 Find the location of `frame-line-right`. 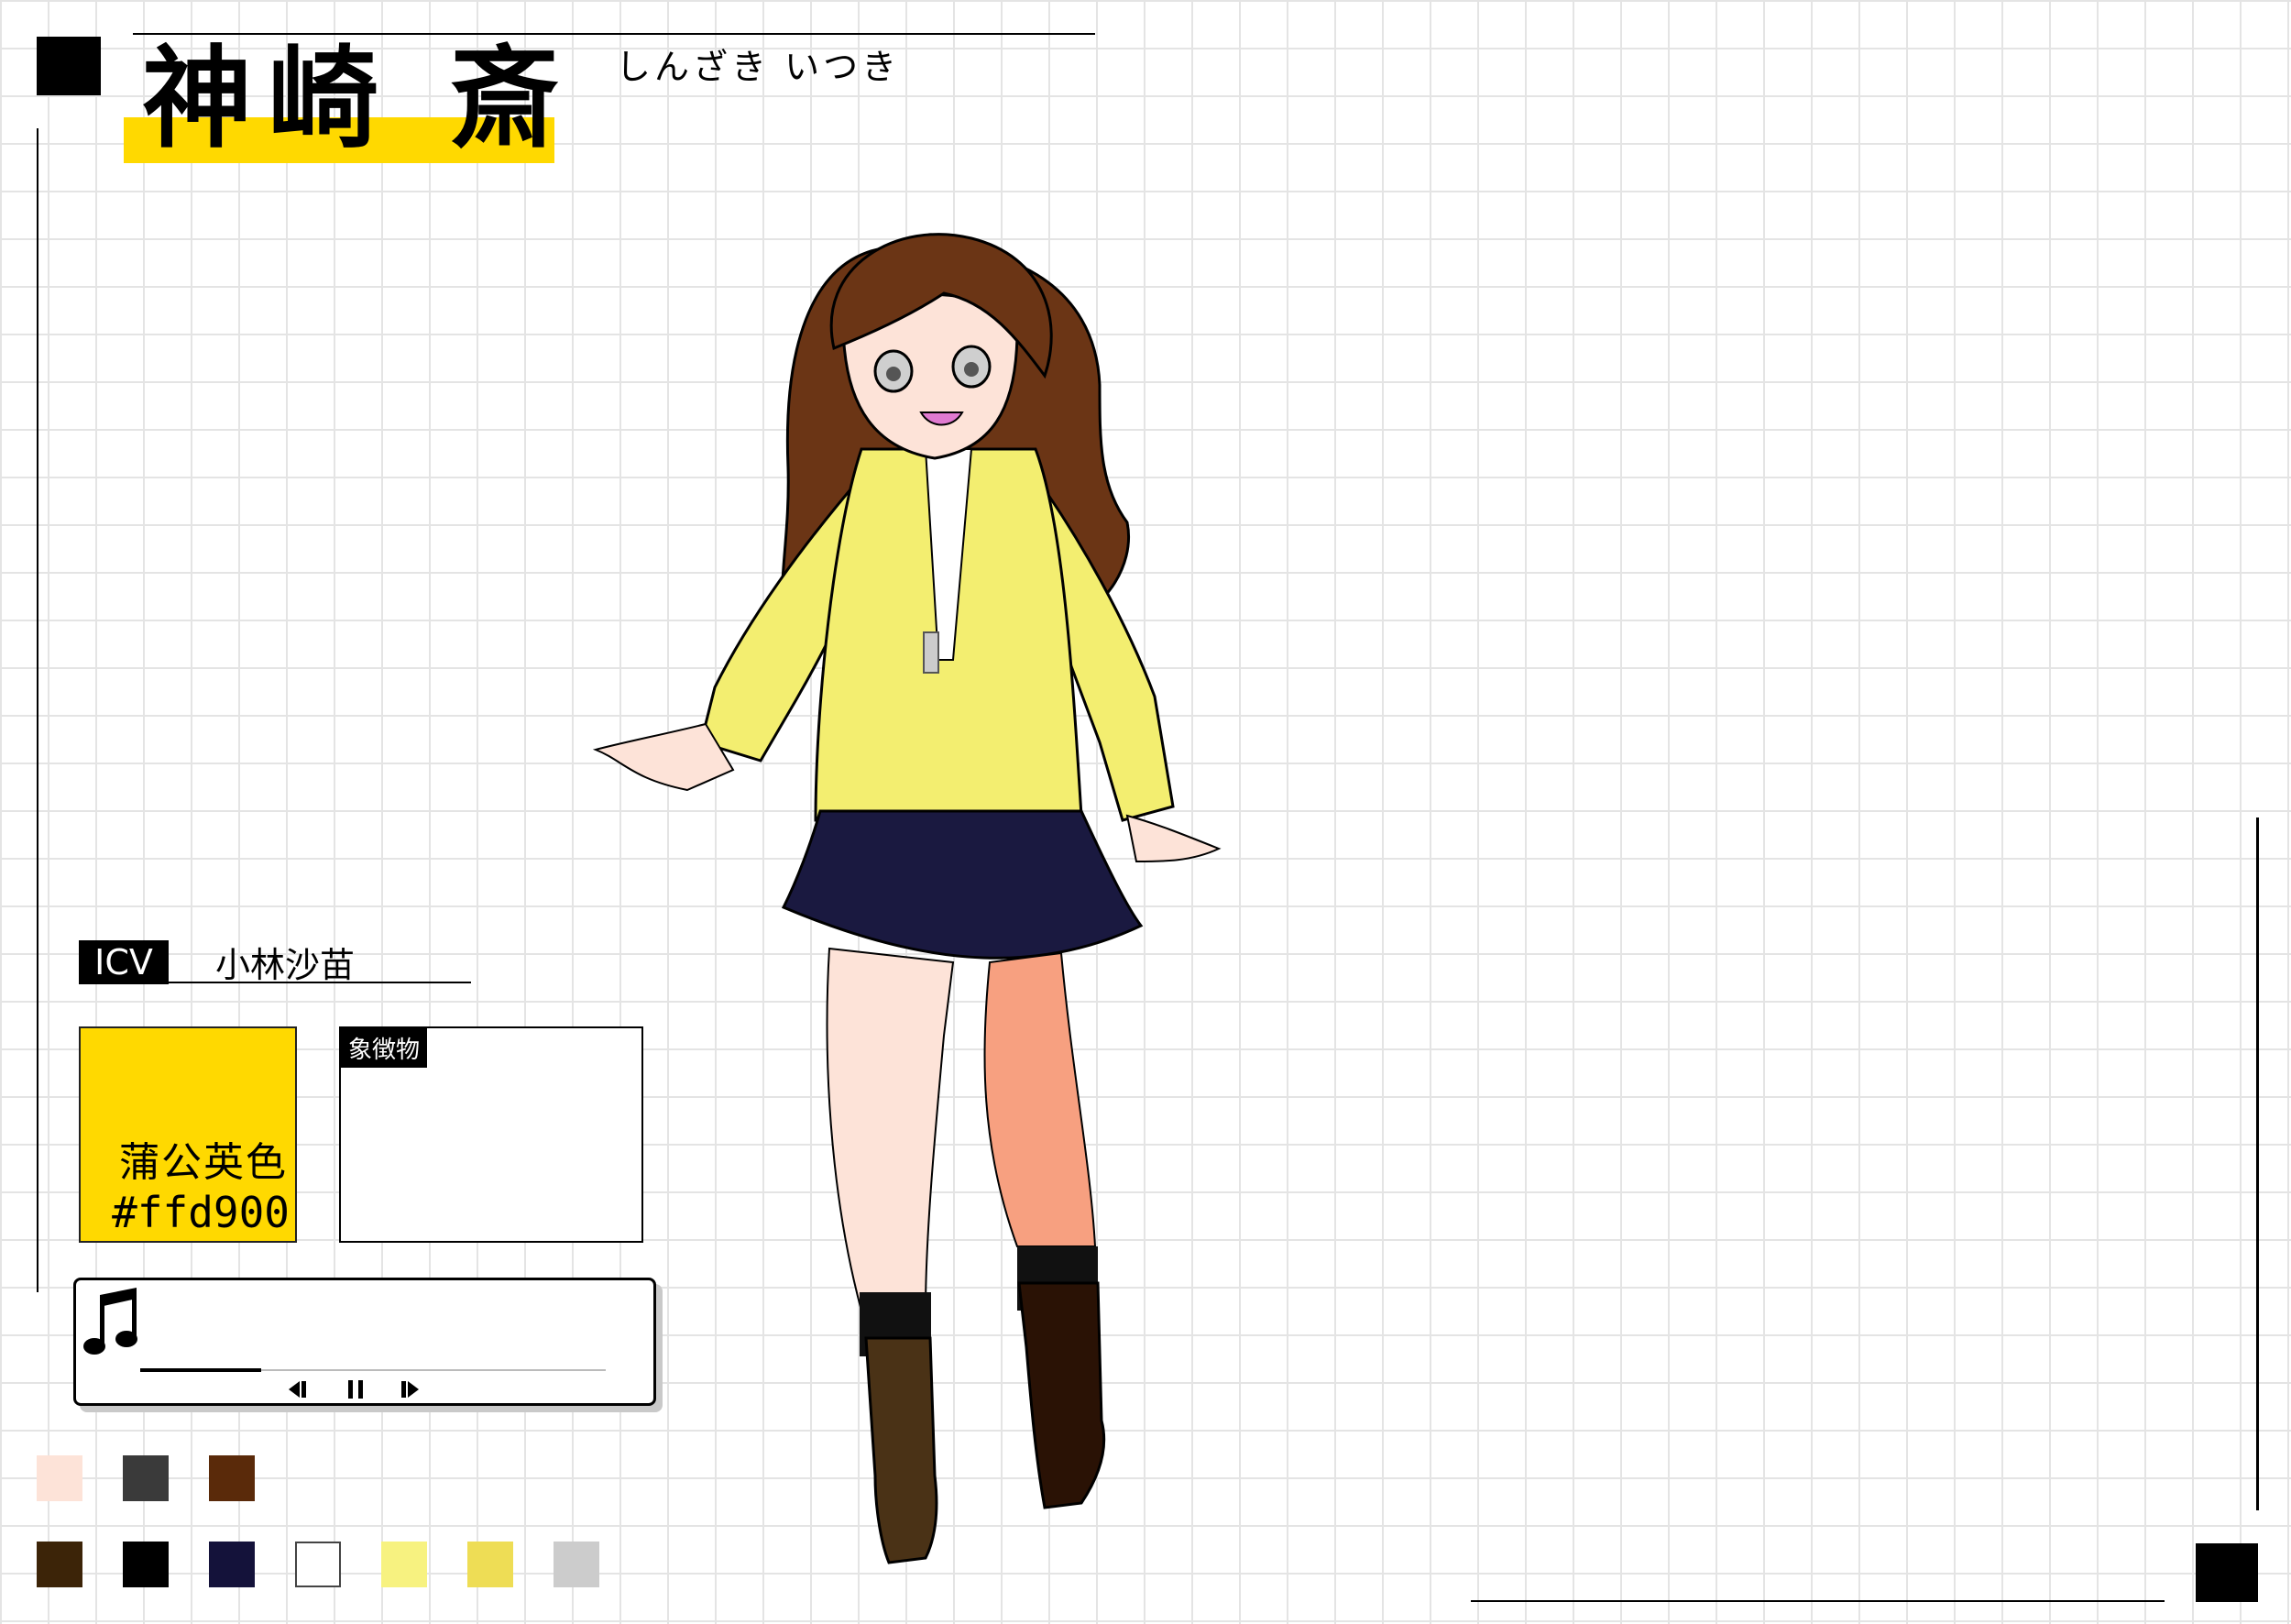

frame-line-right is located at coordinates (2258, 1163).